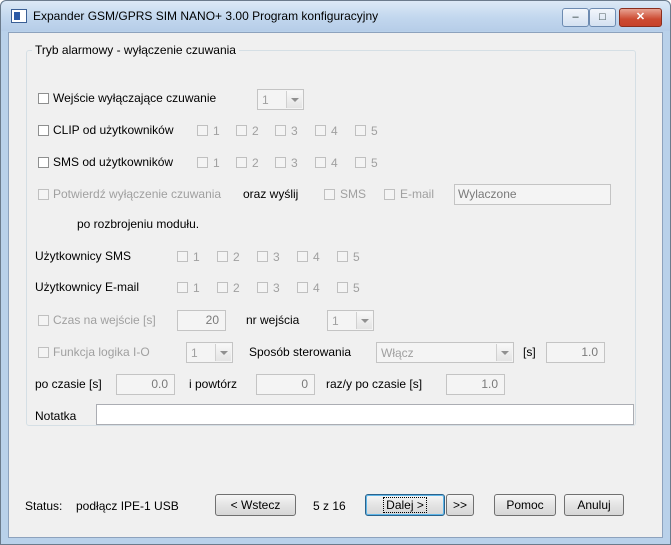 The image size is (671, 545). What do you see at coordinates (222, 256) in the screenshot?
I see `sms-recipient-2-checkbox` at bounding box center [222, 256].